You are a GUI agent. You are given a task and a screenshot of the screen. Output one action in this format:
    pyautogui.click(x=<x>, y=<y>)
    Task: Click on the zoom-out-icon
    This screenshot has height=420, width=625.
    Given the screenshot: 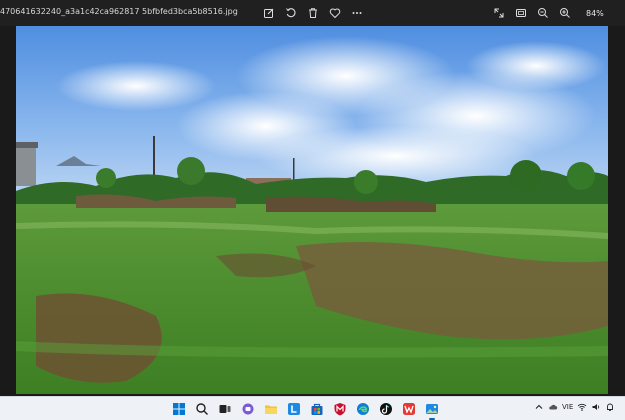 What is the action you would take?
    pyautogui.click(x=543, y=13)
    